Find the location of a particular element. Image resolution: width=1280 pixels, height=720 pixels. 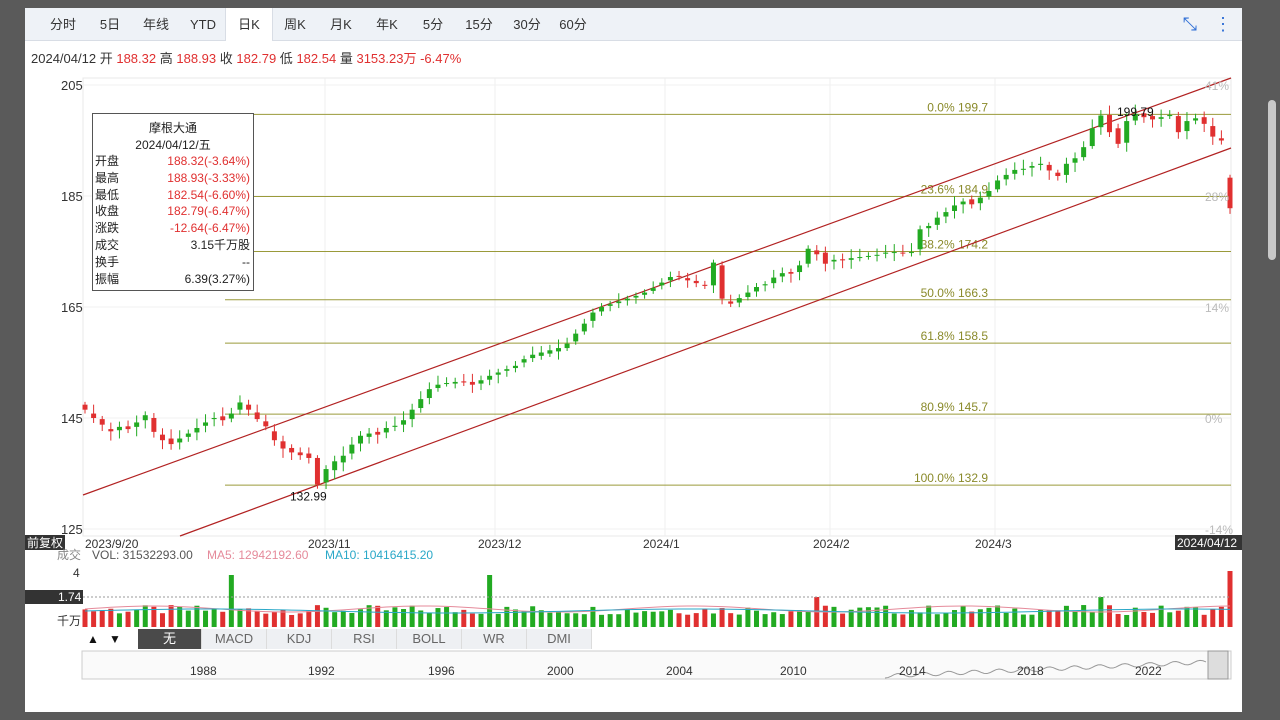

date-tick-label: 2024/3 is located at coordinates (993, 544).